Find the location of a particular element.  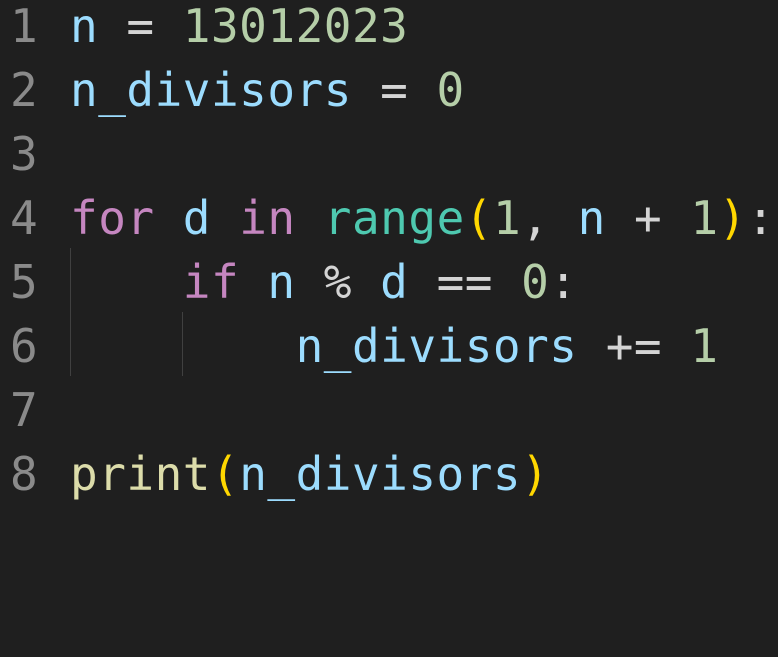

token-keyword: if is located at coordinates (211, 282).